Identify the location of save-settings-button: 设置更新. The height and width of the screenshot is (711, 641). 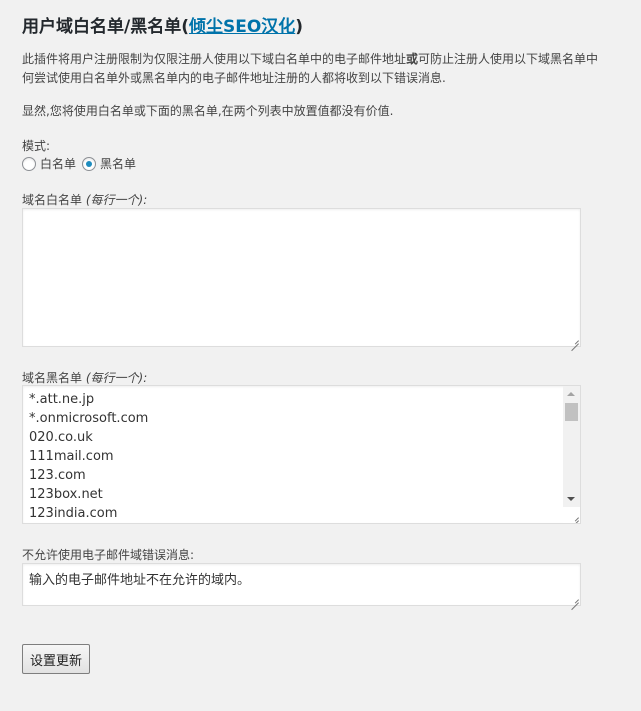
(56, 659).